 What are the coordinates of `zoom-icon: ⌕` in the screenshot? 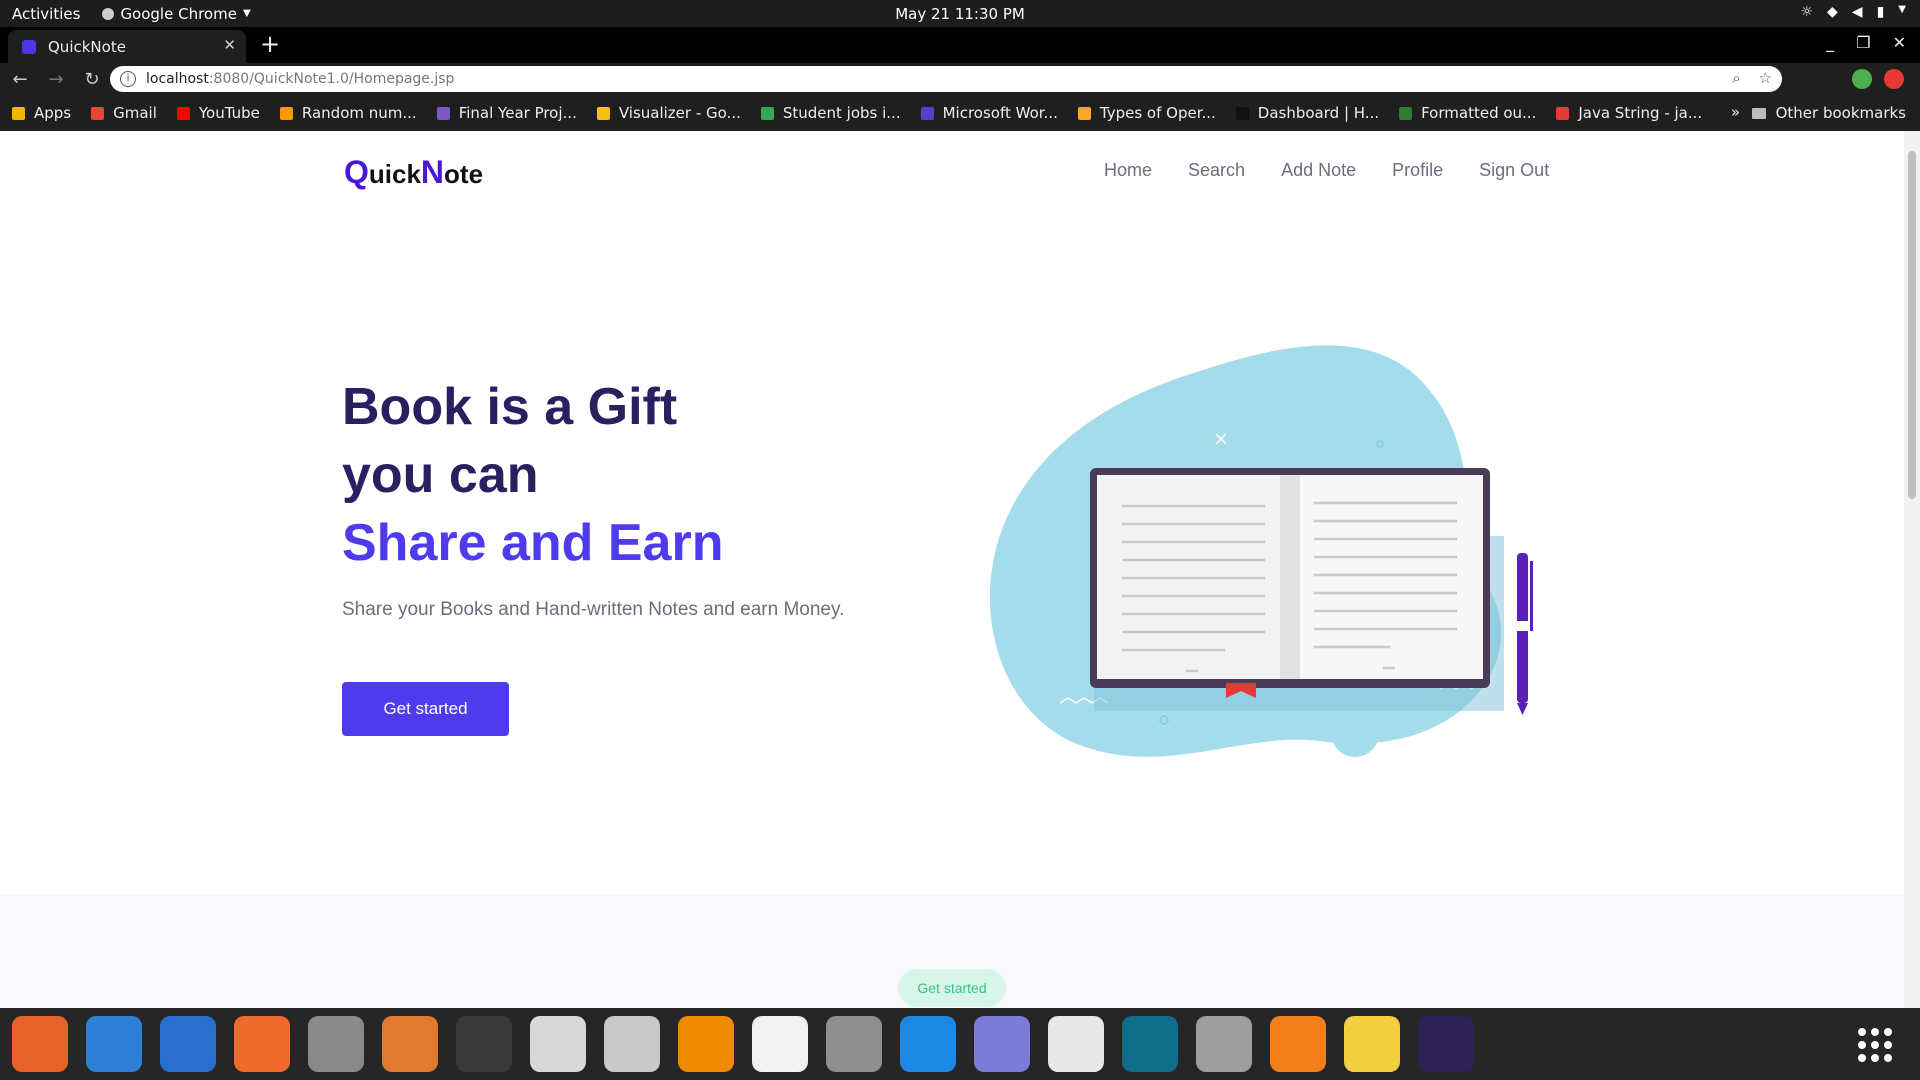 It's located at (1736, 78).